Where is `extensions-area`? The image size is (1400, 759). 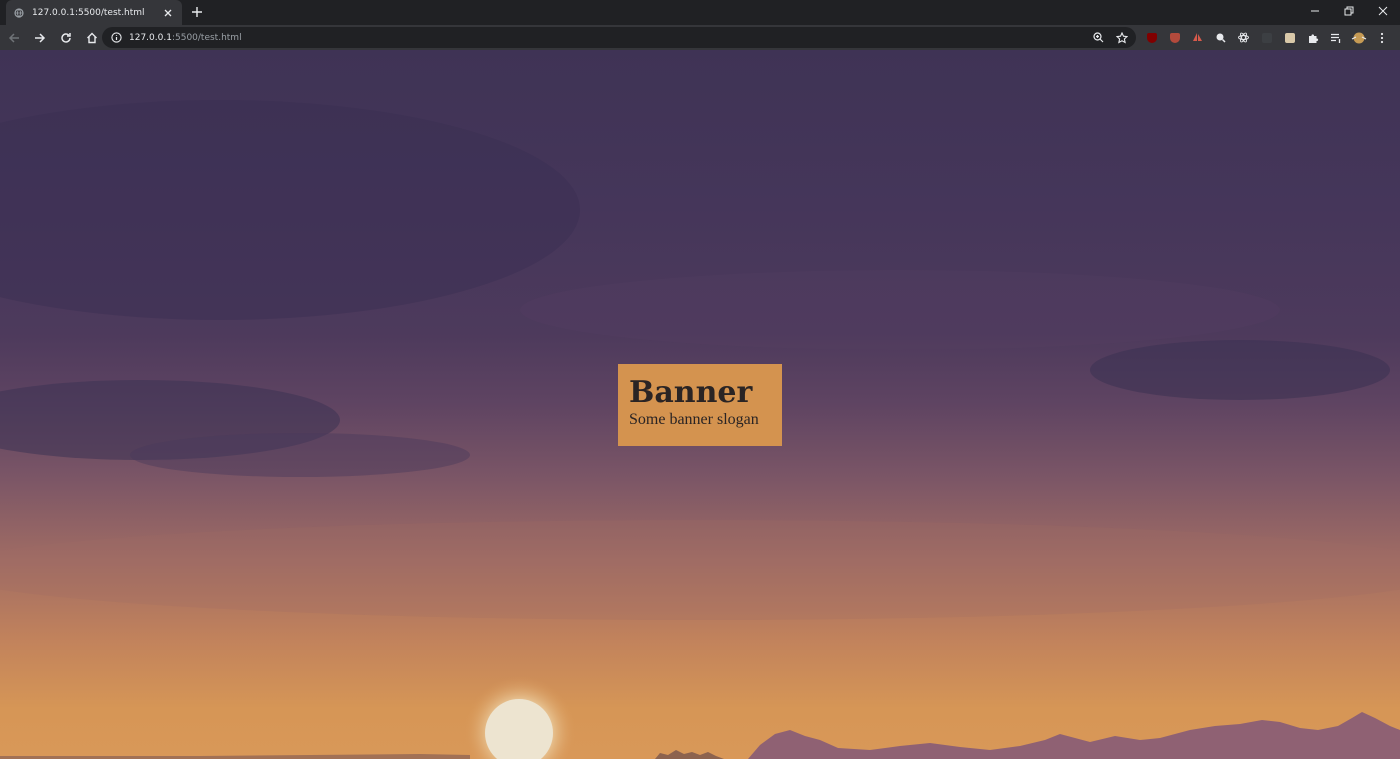
extensions-area is located at coordinates (1266, 37).